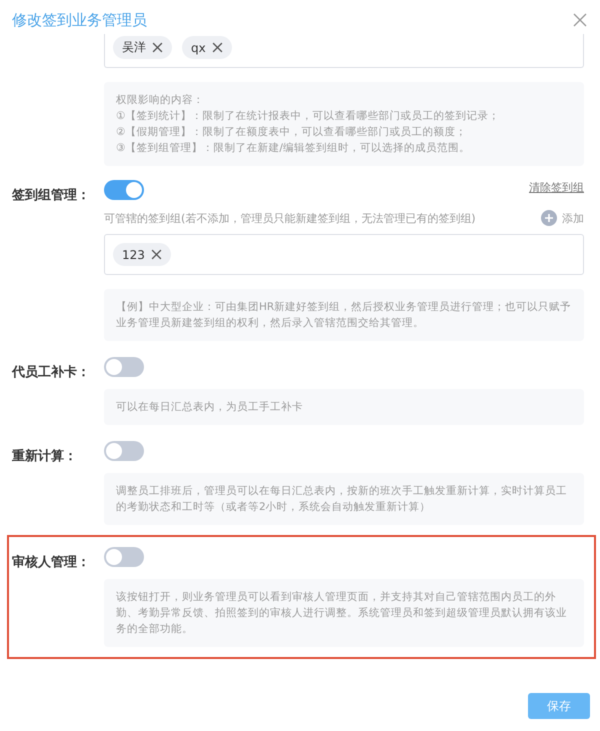  I want to click on setting-label: 代员工补卡：, so click(51, 373).